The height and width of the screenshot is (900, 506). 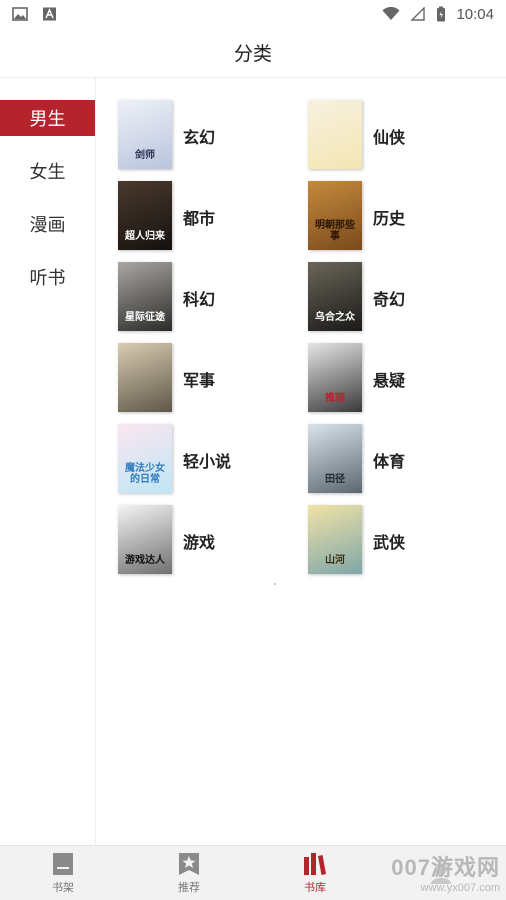 What do you see at coordinates (49, 14) in the screenshot?
I see `font-icon` at bounding box center [49, 14].